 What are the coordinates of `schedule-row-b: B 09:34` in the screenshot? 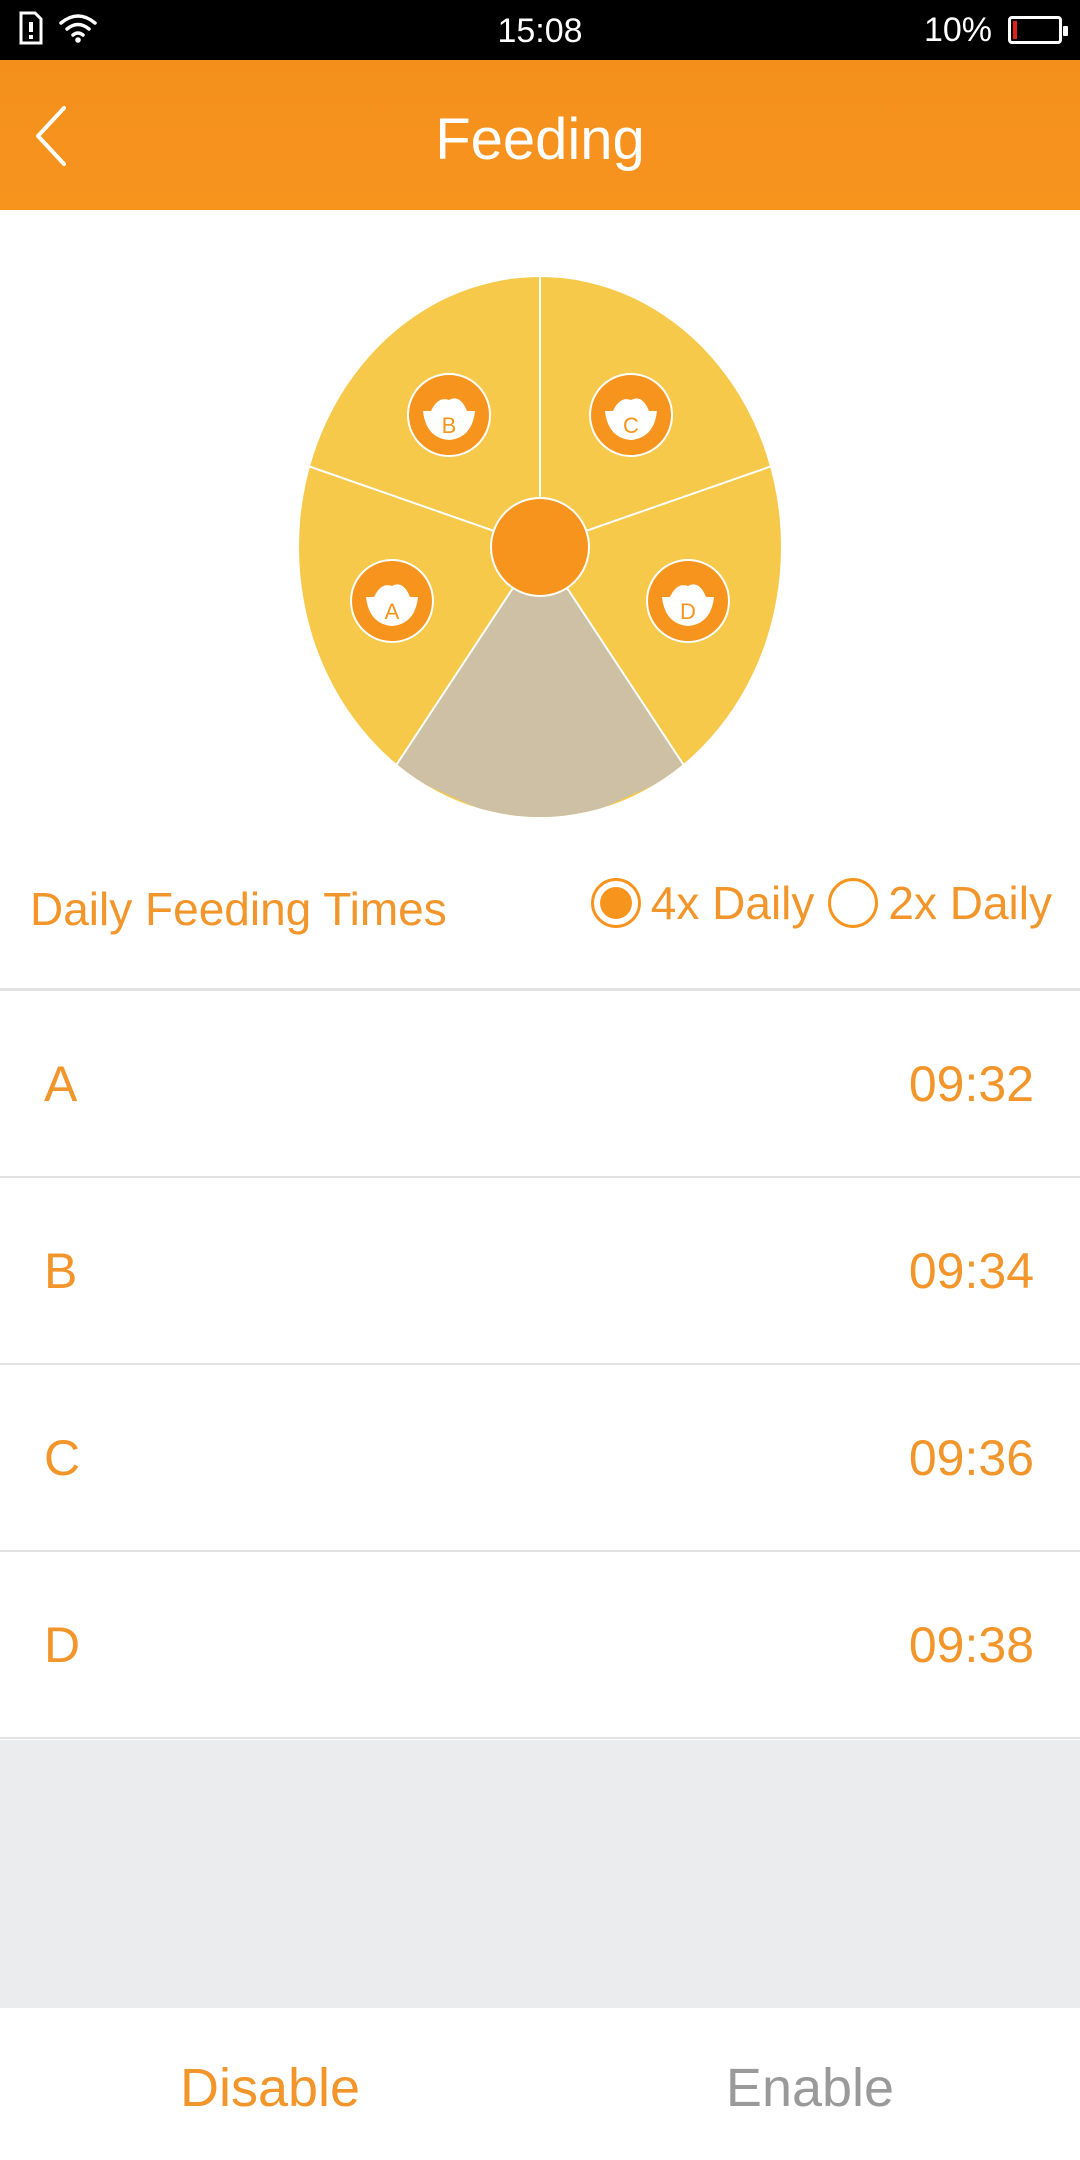 It's located at (540, 1271).